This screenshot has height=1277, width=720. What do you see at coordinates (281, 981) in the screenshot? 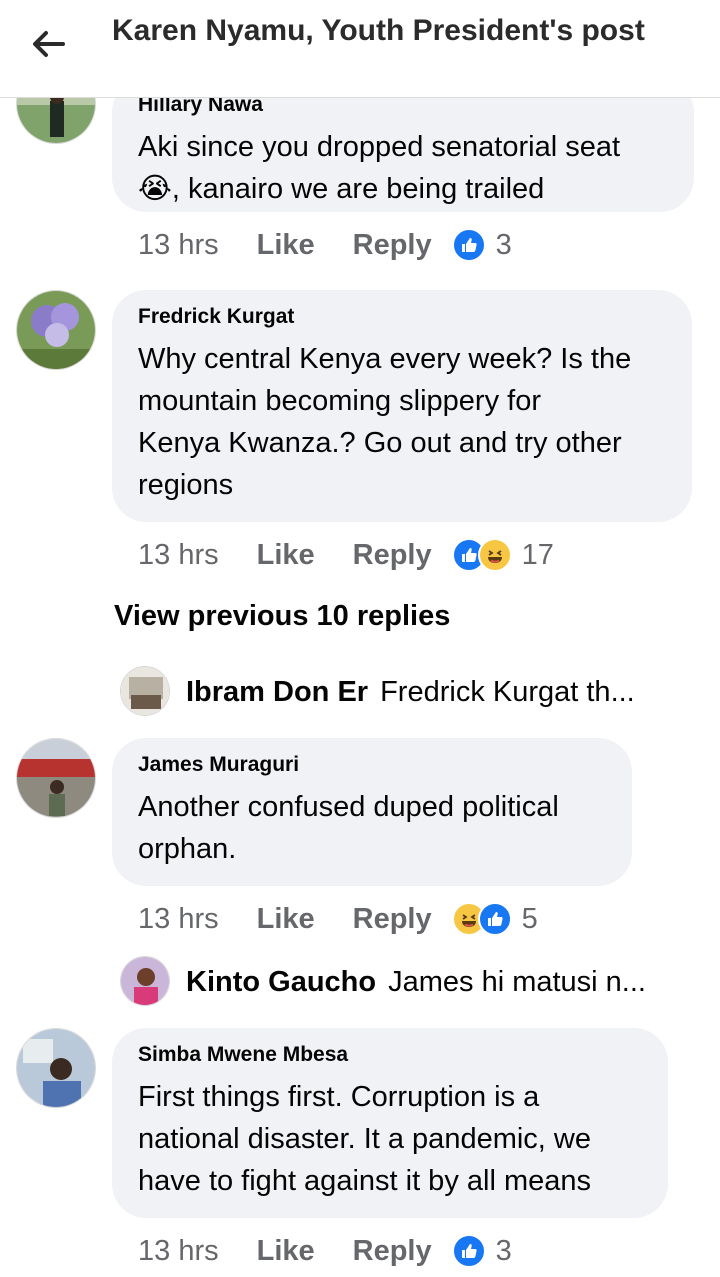
I see `reply-author: Kinto Gaucho` at bounding box center [281, 981].